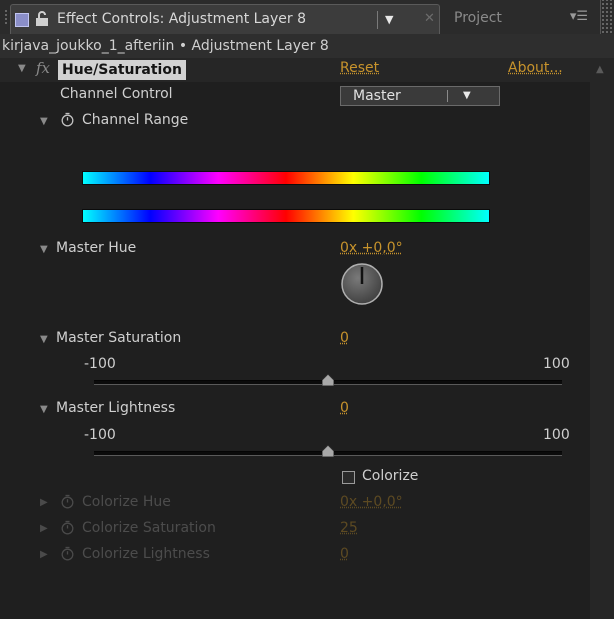 The image size is (614, 619). I want to click on colorize-label: Colorize, so click(390, 476).